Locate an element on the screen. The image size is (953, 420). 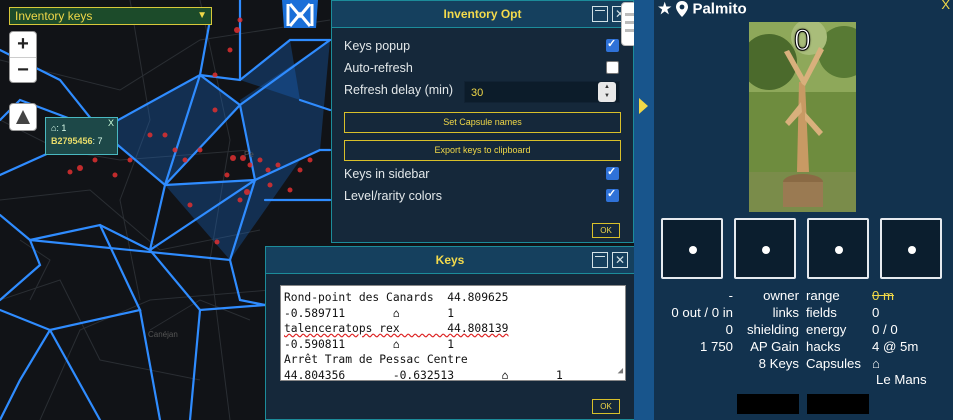
number-spinner: ▲ ▼ is located at coordinates (607, 92).